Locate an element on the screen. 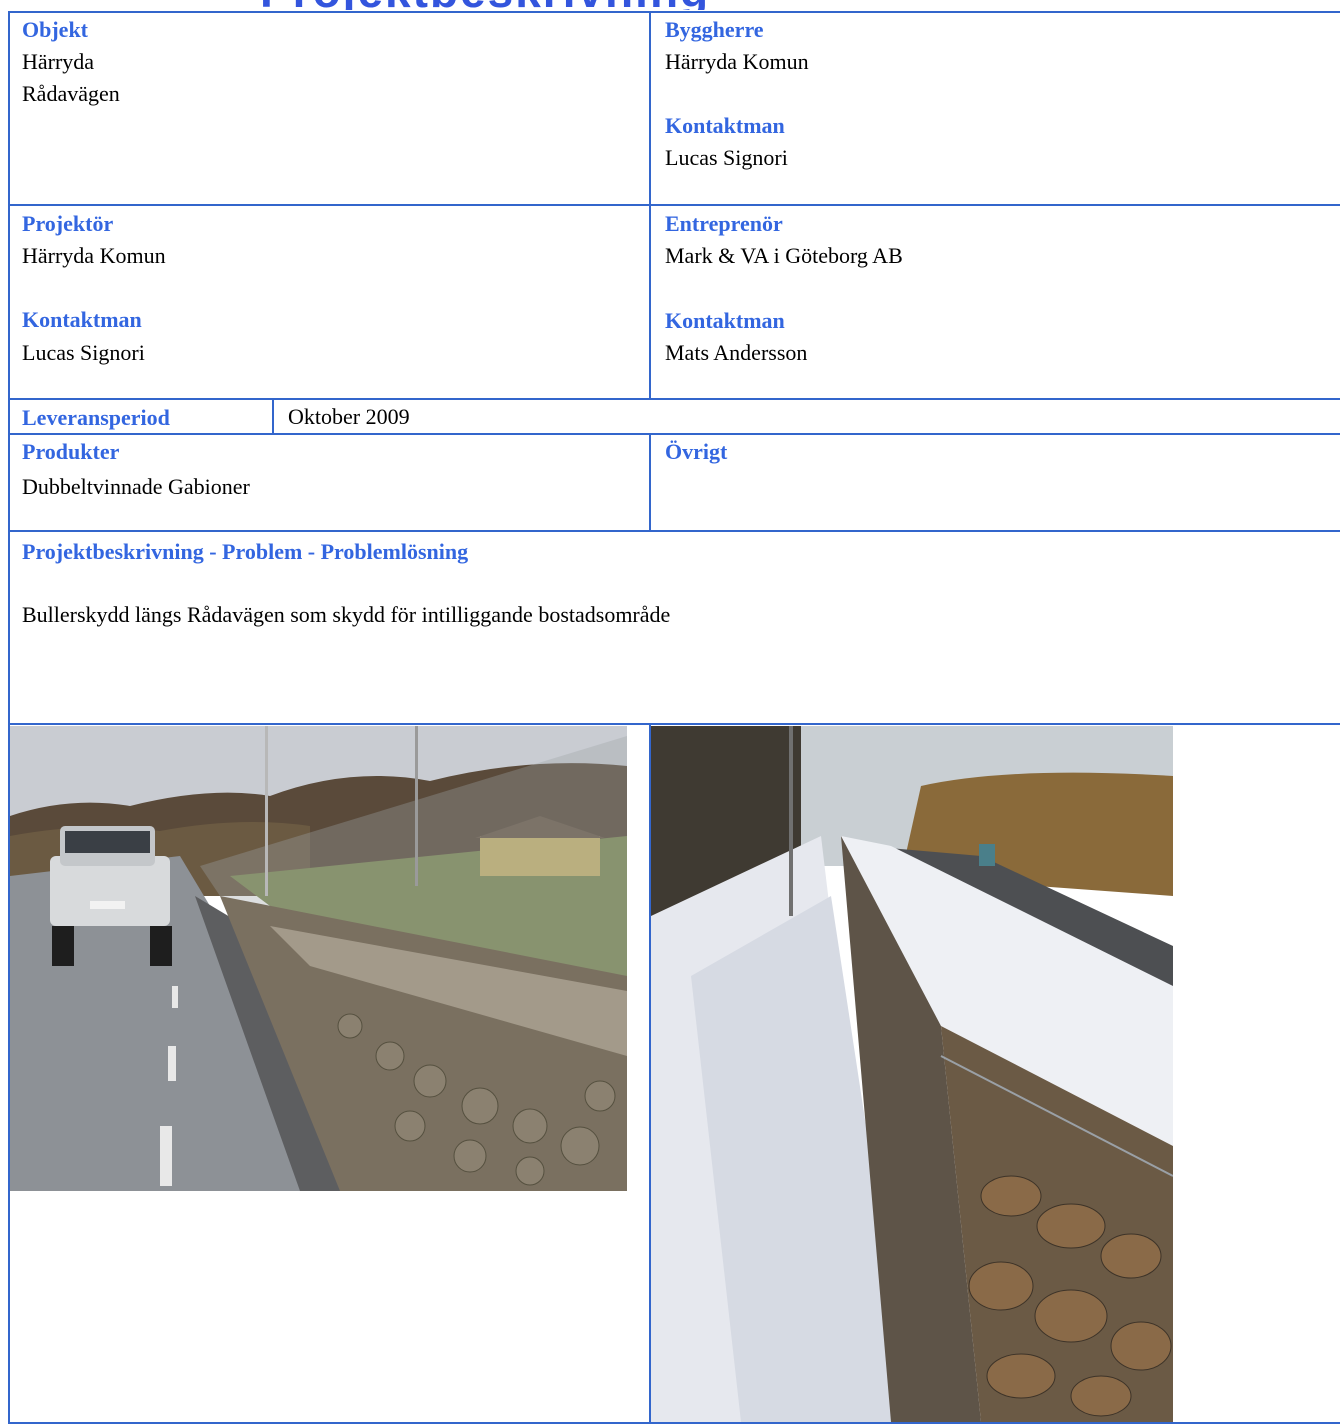 This screenshot has width=1340, height=1427. projektor-contact-label: Kontaktman is located at coordinates (82, 319).